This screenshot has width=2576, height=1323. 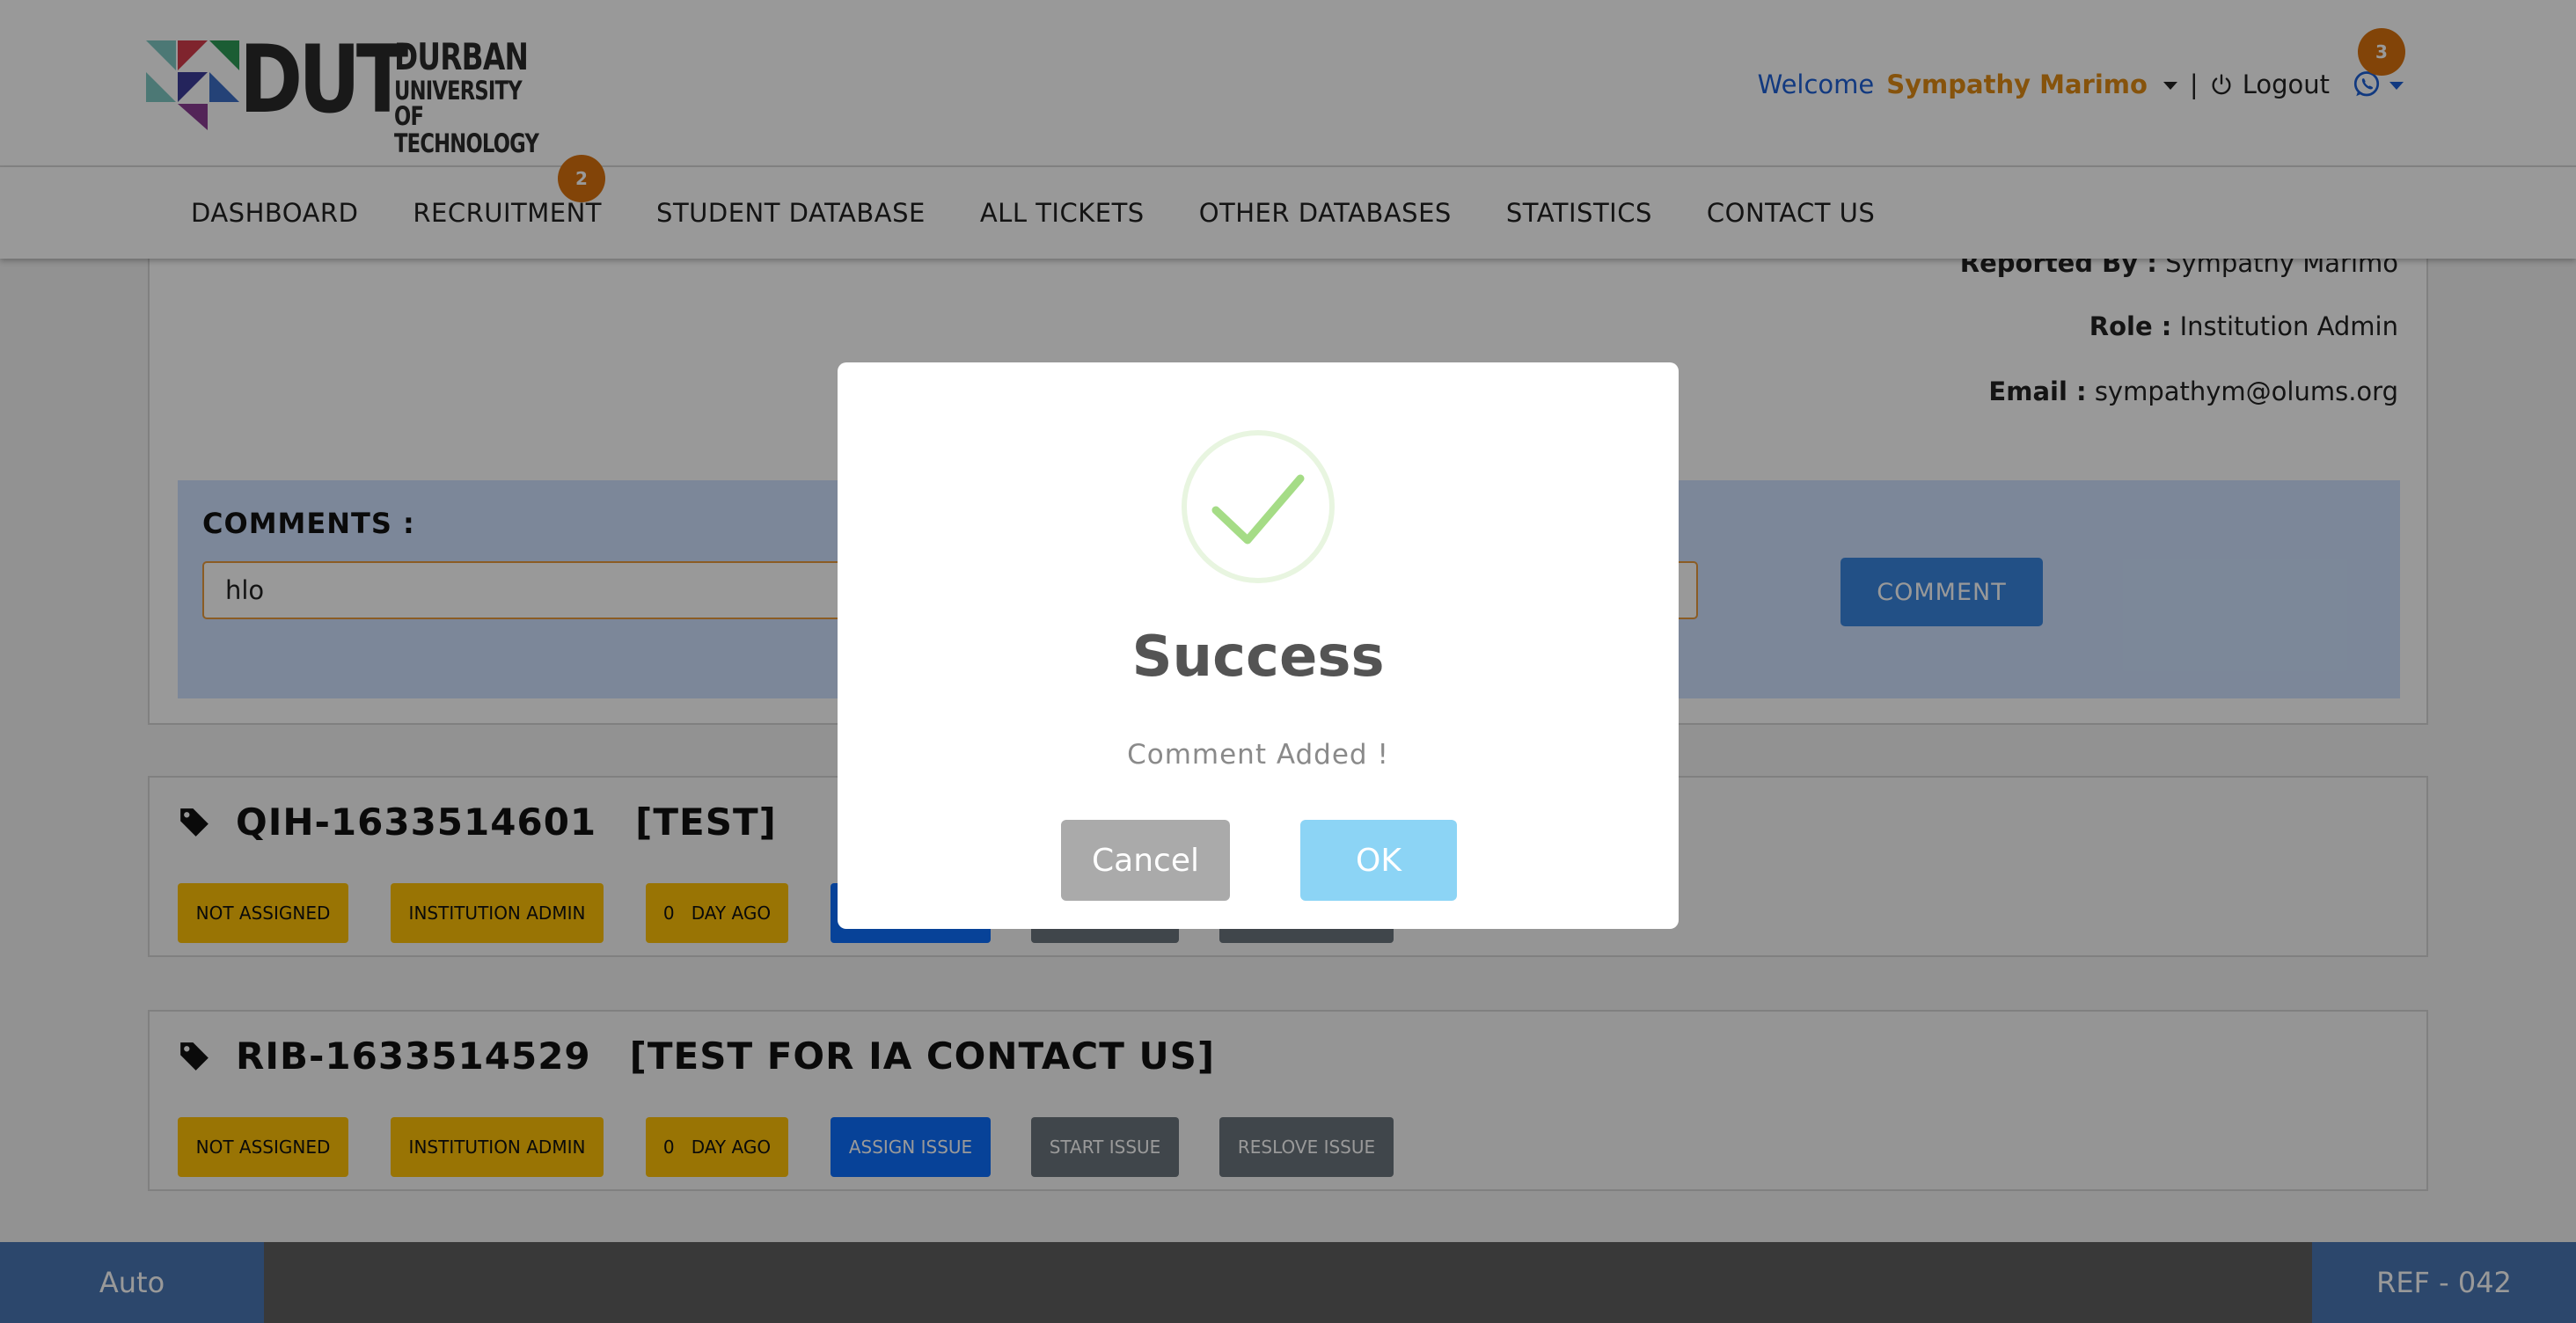 What do you see at coordinates (1258, 657) in the screenshot?
I see `dialog-title: Success` at bounding box center [1258, 657].